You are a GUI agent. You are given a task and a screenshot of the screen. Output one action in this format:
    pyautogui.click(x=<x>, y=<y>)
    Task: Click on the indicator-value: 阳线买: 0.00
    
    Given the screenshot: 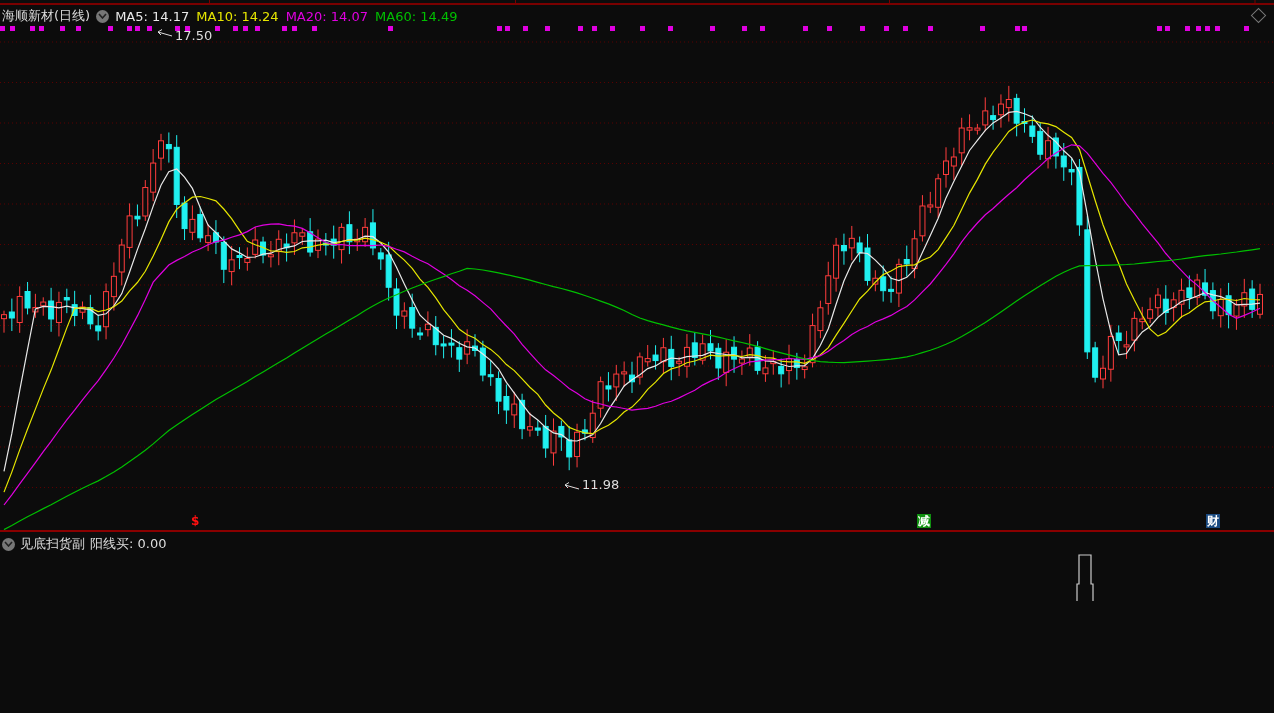 What is the action you would take?
    pyautogui.click(x=128, y=544)
    